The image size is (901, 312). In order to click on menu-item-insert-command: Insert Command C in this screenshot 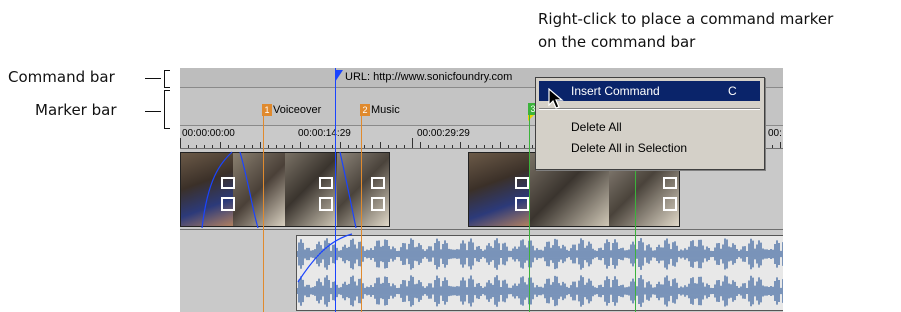, I will do `click(649, 91)`.